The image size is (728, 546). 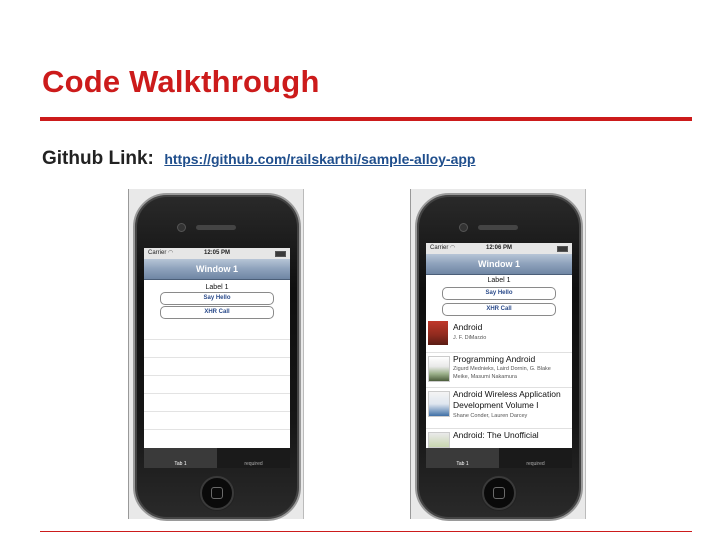 What do you see at coordinates (485, 377) in the screenshot?
I see `book-authors: Meike, Masumi Nakamura` at bounding box center [485, 377].